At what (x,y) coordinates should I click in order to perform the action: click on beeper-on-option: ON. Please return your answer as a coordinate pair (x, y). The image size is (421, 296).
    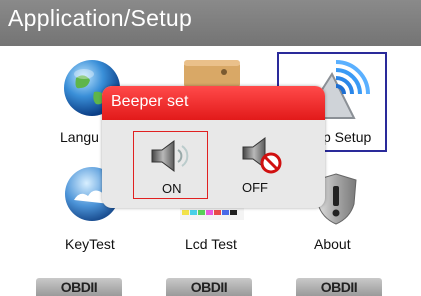
    Looking at the image, I should click on (170, 165).